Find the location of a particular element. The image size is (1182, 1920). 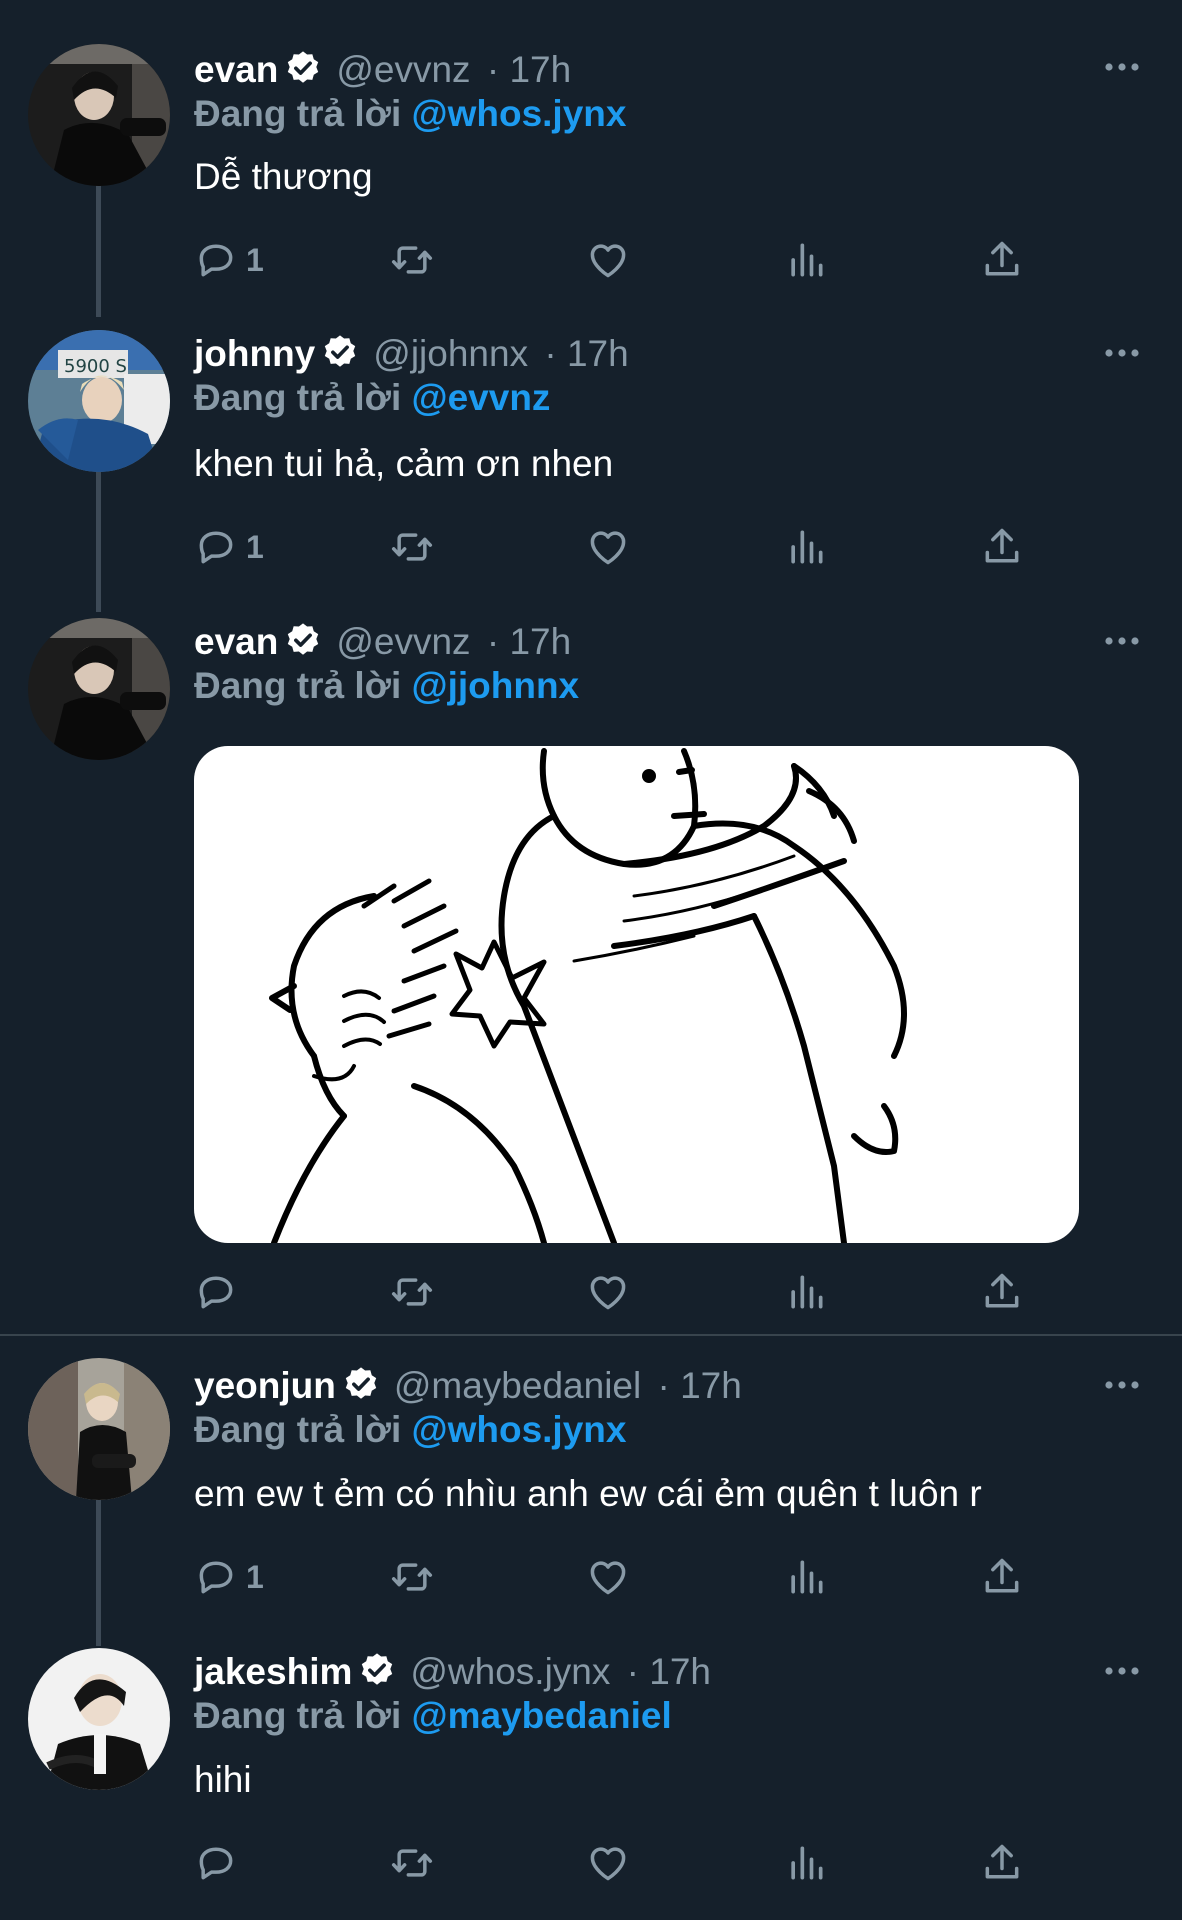

username: @maybedaniel is located at coordinates (517, 1385).